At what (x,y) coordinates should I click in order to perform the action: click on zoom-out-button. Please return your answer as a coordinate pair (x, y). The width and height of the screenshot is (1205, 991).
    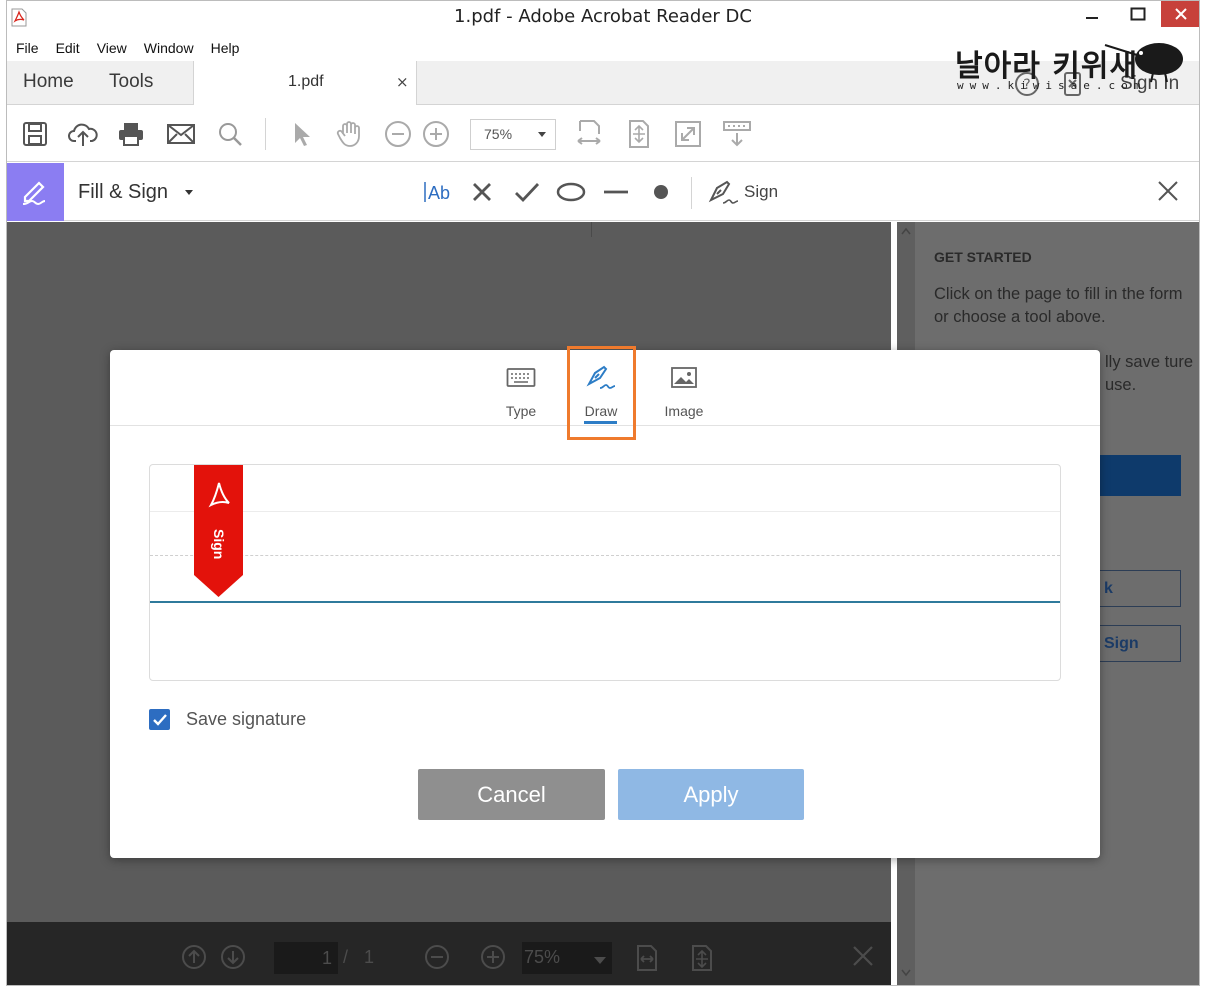
    Looking at the image, I should click on (398, 134).